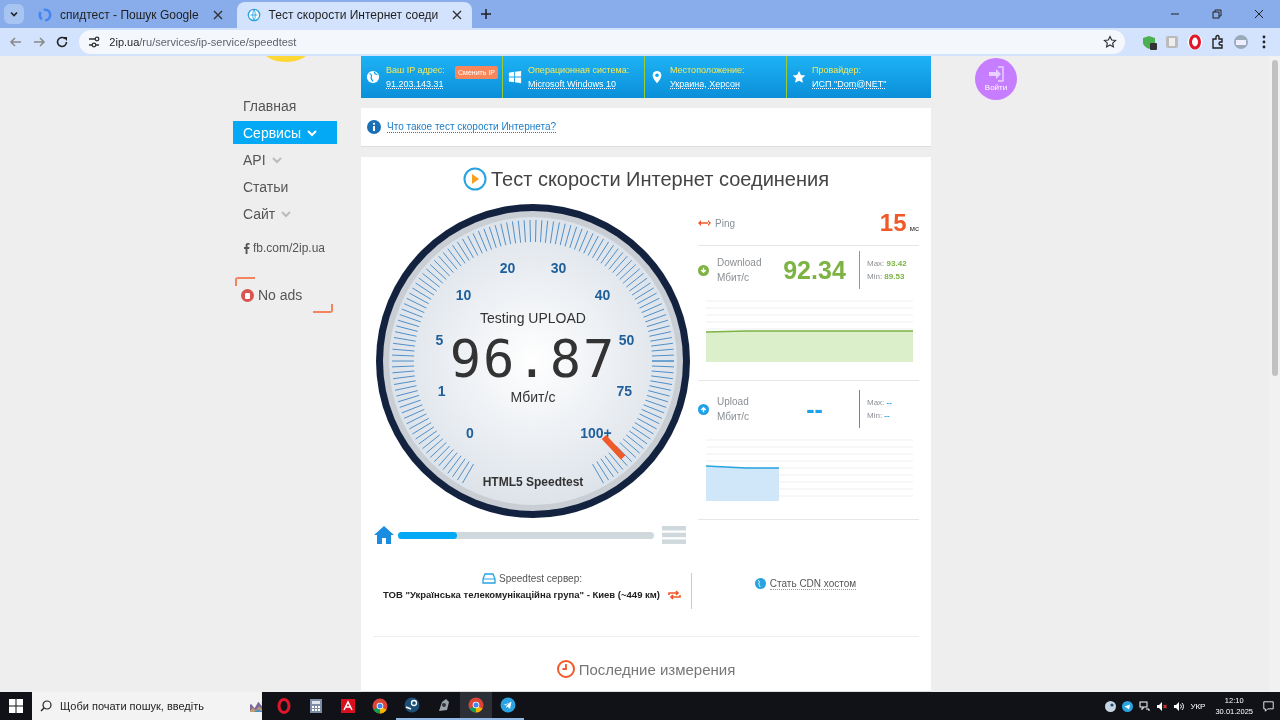 This screenshot has width=1280, height=720. What do you see at coordinates (247, 295) in the screenshot?
I see `no-ads-icon` at bounding box center [247, 295].